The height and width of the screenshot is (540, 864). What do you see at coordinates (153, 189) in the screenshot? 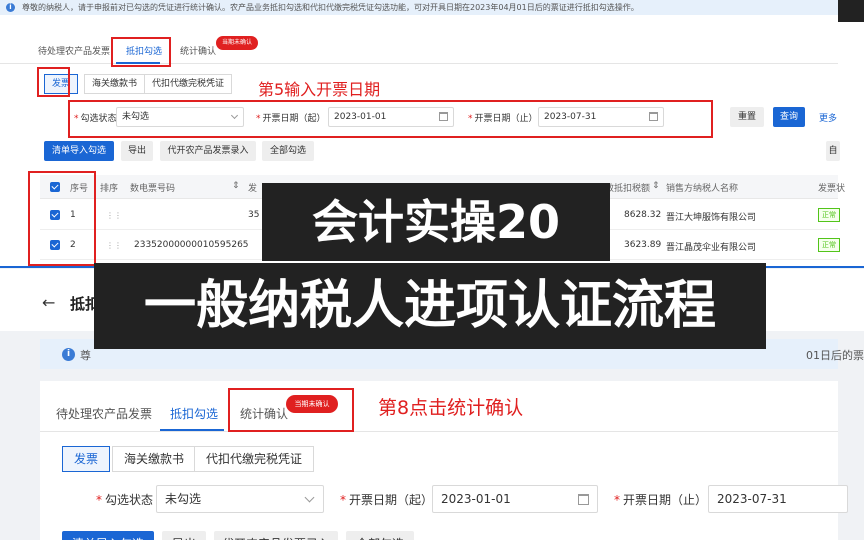
I see `col-invoice-no: 数电票号码` at bounding box center [153, 189].